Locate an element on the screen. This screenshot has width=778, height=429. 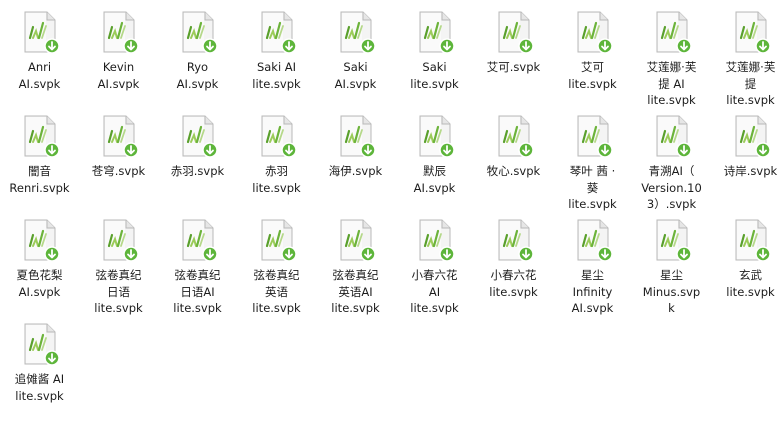
file-name-label: 艾莲娜·芙 提 AI lite.svpk is located at coordinates (671, 83).